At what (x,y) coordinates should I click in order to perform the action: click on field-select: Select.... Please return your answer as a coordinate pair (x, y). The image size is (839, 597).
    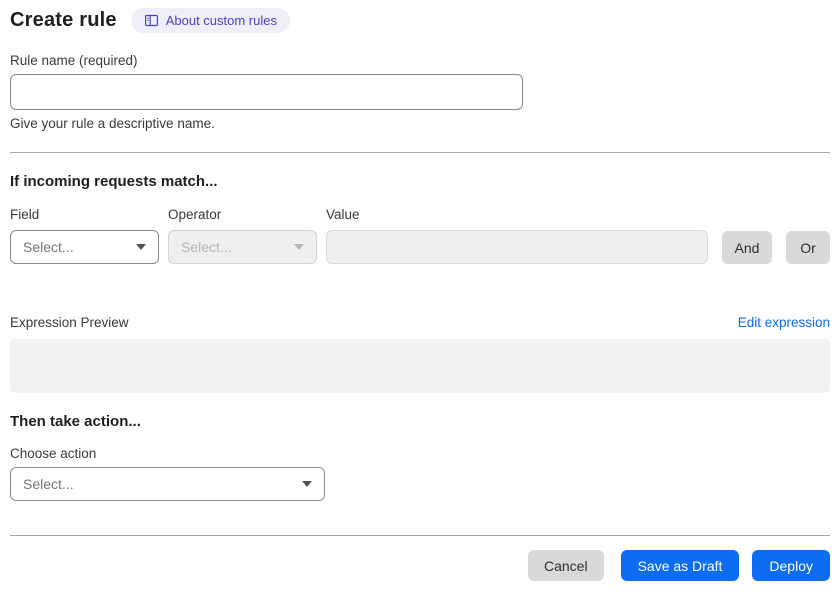
    Looking at the image, I should click on (84, 247).